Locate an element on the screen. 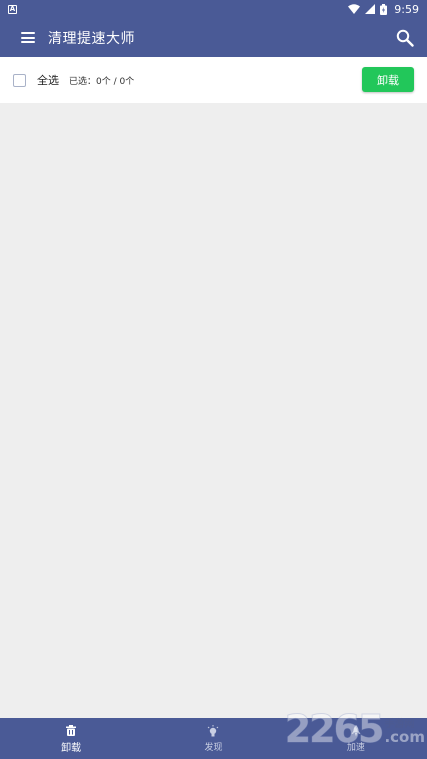 The height and width of the screenshot is (759, 427). nav-tab-boost: 加速 is located at coordinates (356, 738).